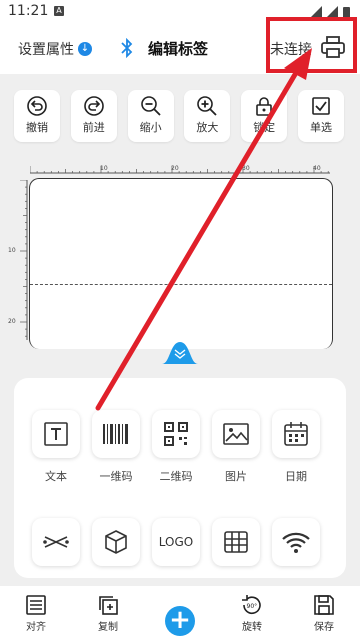 This screenshot has width=360, height=639. What do you see at coordinates (37, 127) in the screenshot?
I see `undo-label: 撤销` at bounding box center [37, 127].